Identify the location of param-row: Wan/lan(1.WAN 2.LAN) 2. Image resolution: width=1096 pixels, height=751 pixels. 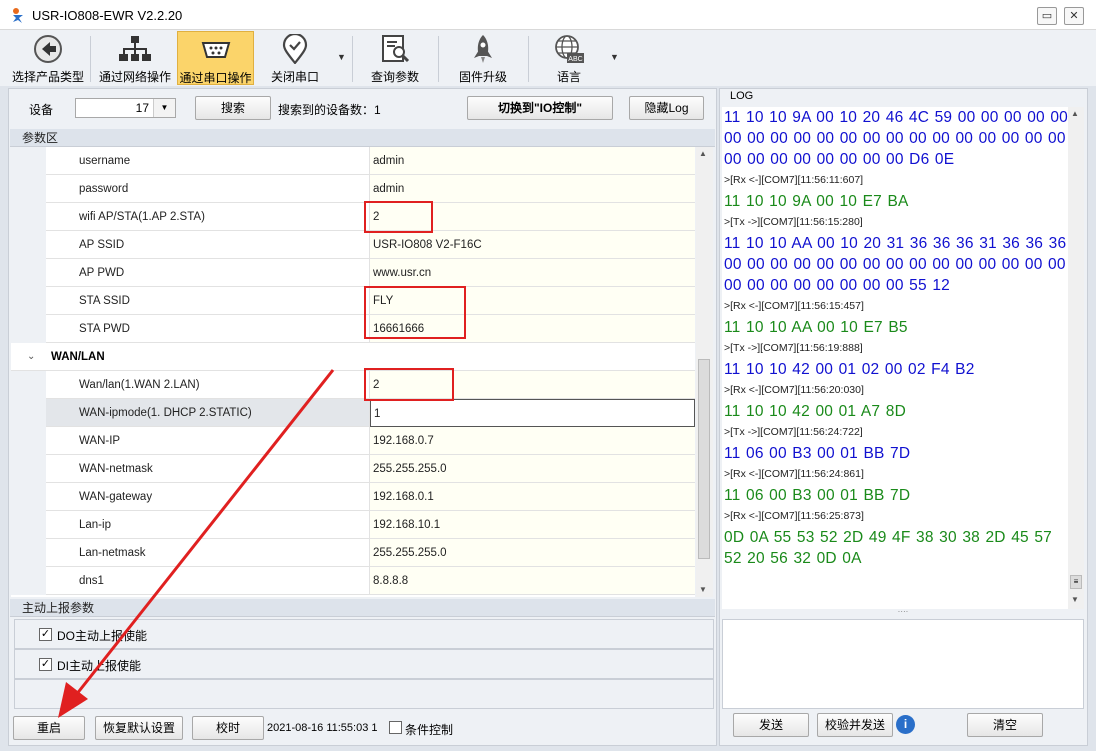
(353, 385).